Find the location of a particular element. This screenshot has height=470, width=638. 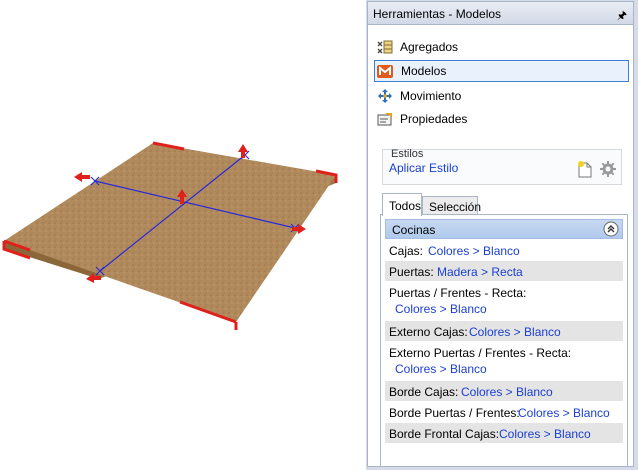

nav-item-label: Agregados is located at coordinates (429, 47).